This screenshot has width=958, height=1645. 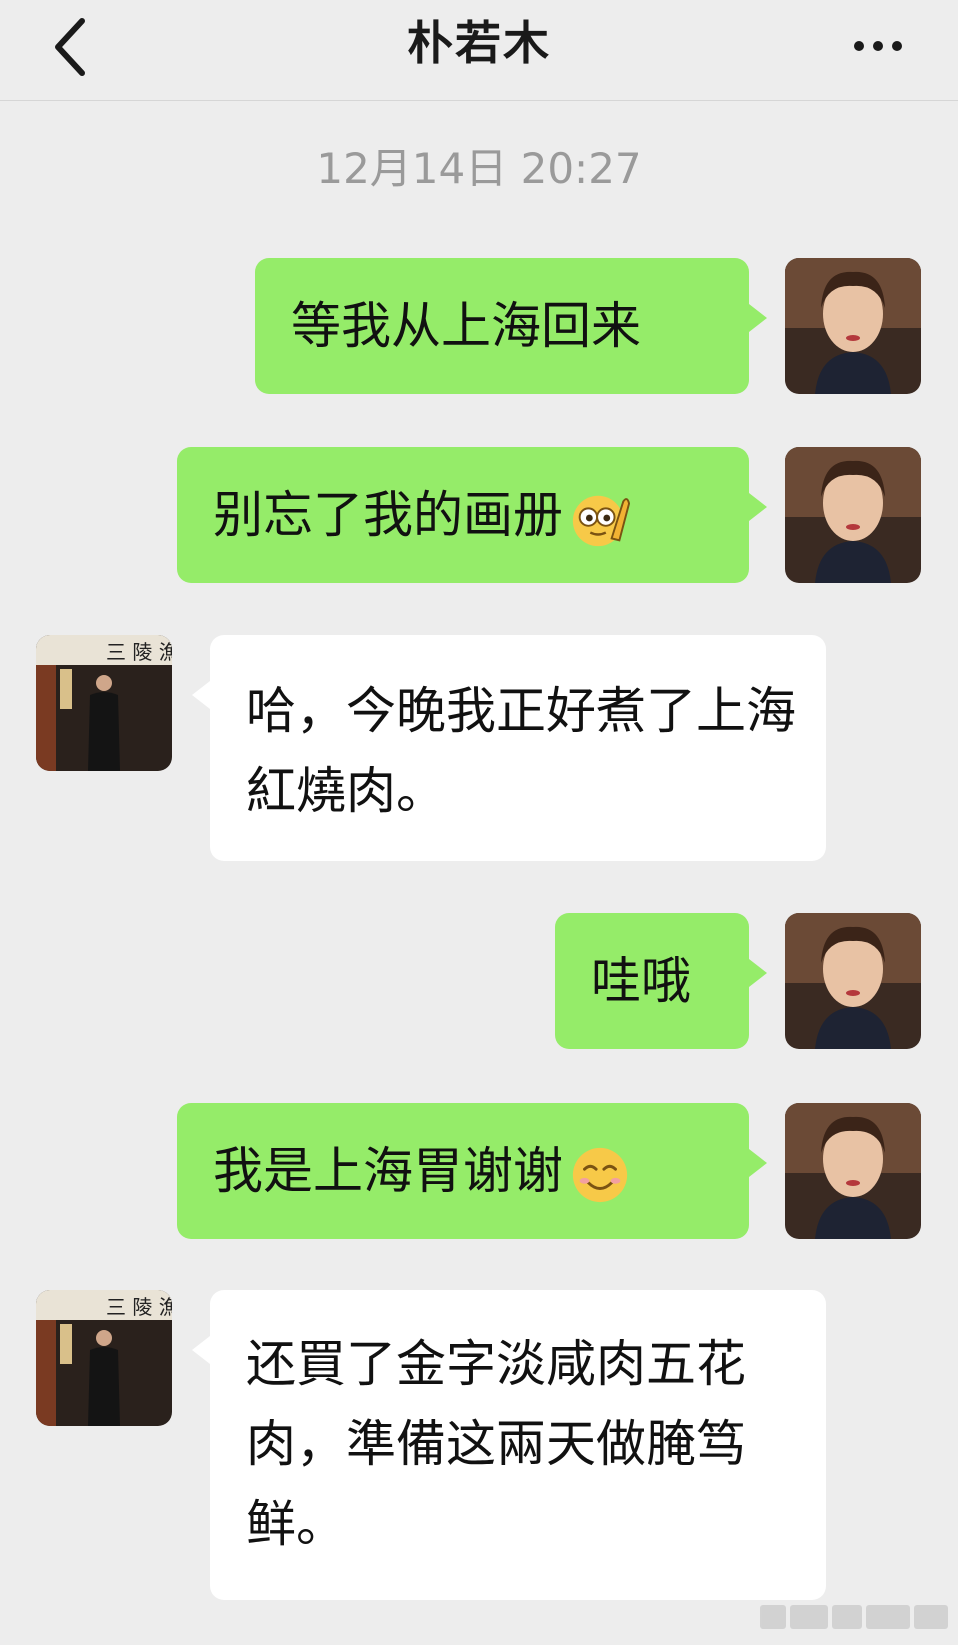 I want to click on message-text: 哈，今晚我正好煮了上海紅燒肉。, so click(x=521, y=751).